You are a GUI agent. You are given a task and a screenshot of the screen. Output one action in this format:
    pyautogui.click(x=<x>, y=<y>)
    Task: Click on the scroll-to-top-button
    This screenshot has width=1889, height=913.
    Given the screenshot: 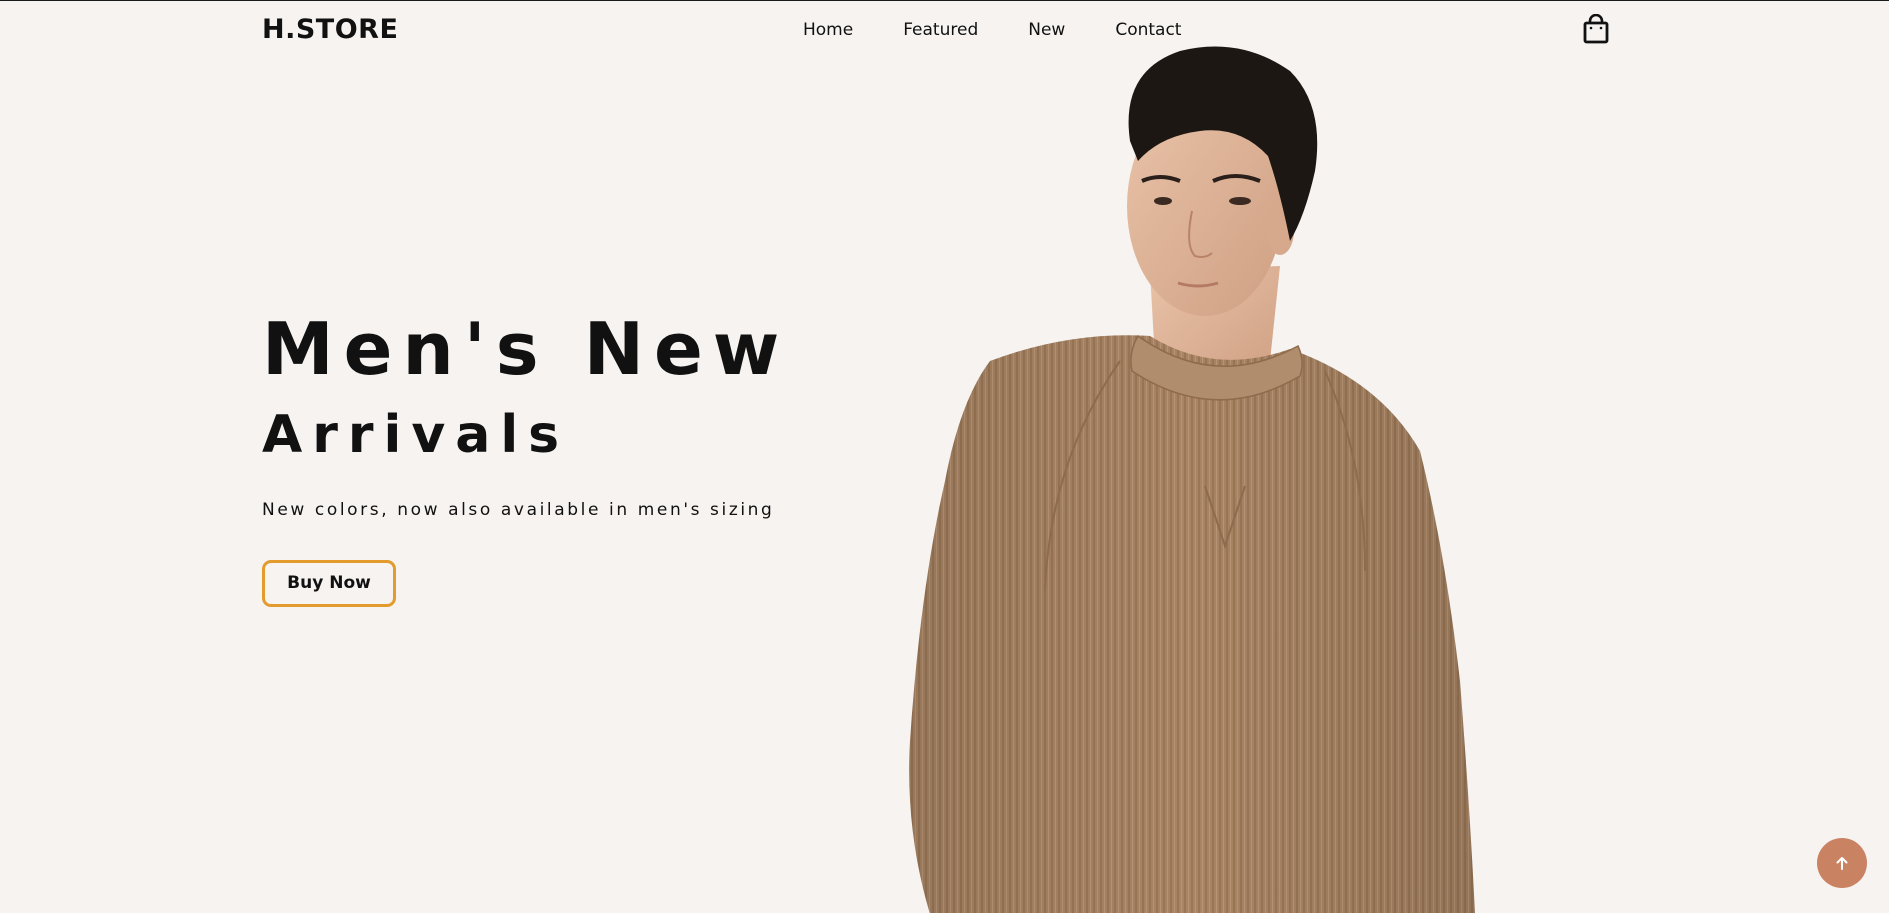 What is the action you would take?
    pyautogui.click(x=1842, y=863)
    